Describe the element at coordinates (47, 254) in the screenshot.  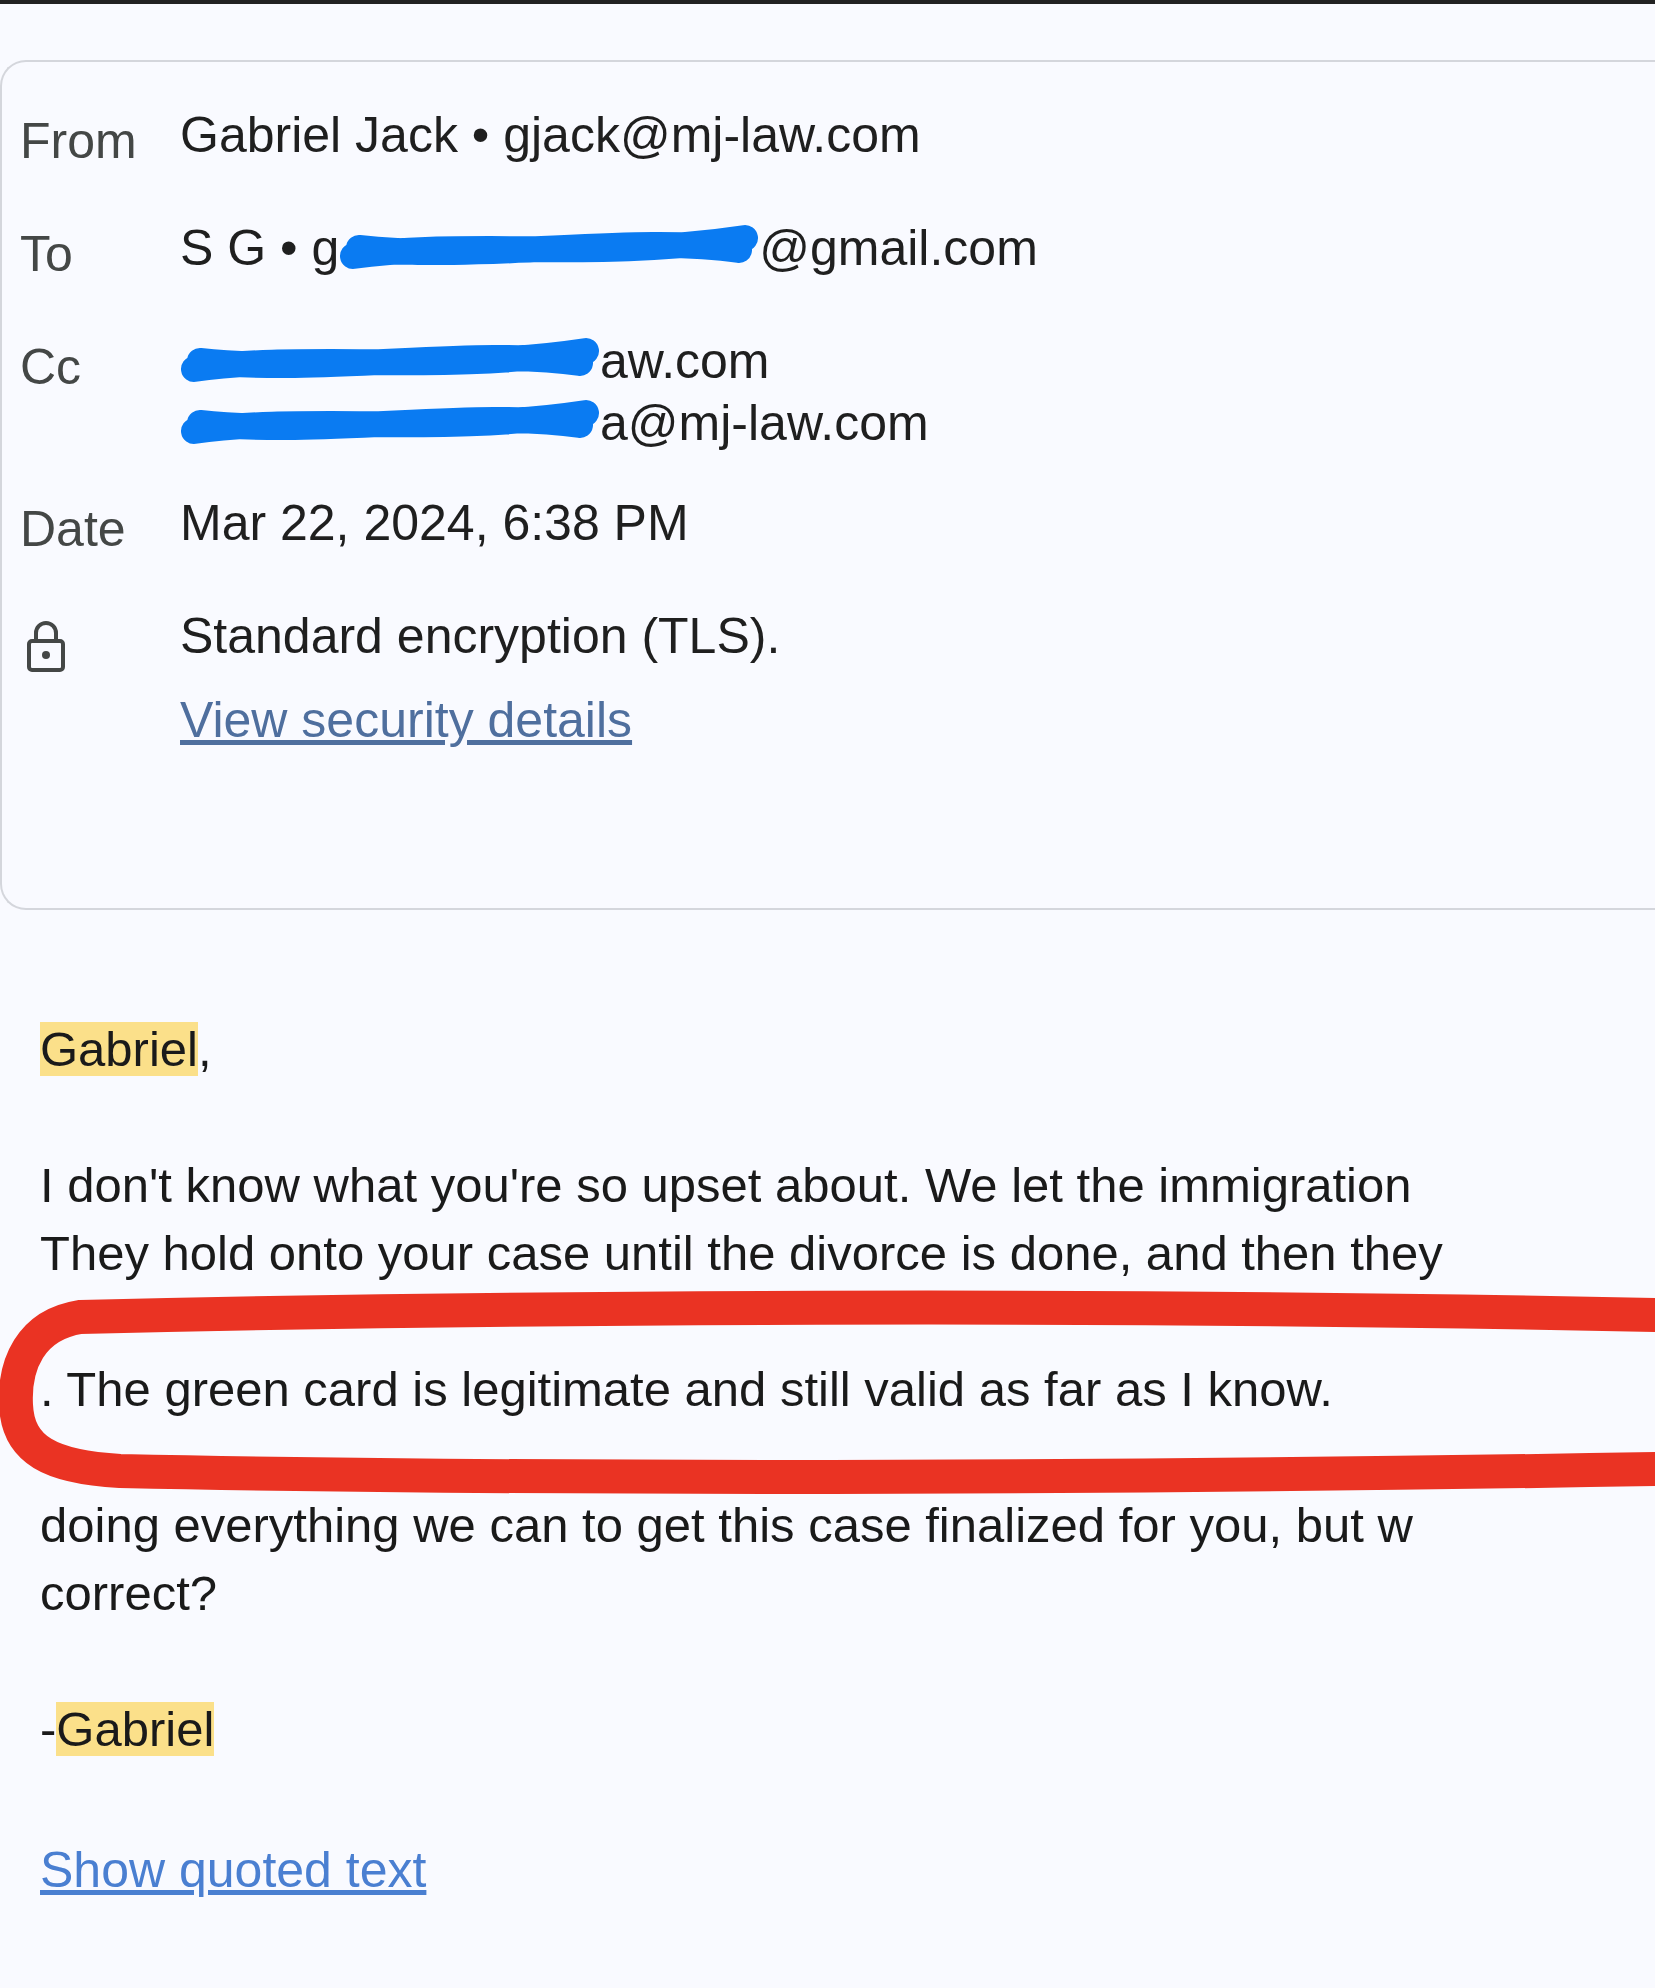
I see `field-label: To` at that location.